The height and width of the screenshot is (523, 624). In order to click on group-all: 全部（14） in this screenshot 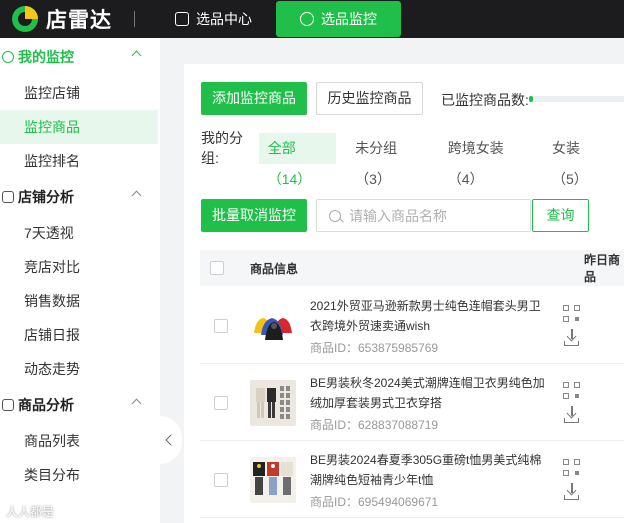, I will do `click(297, 159)`.